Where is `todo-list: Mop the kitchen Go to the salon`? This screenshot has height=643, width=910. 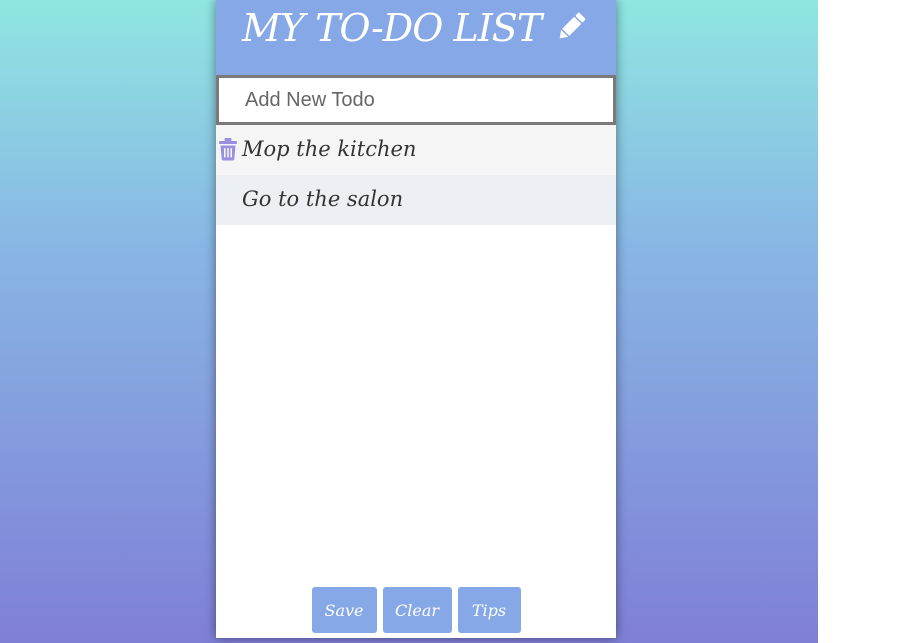
todo-list: Mop the kitchen Go to the salon is located at coordinates (416, 175).